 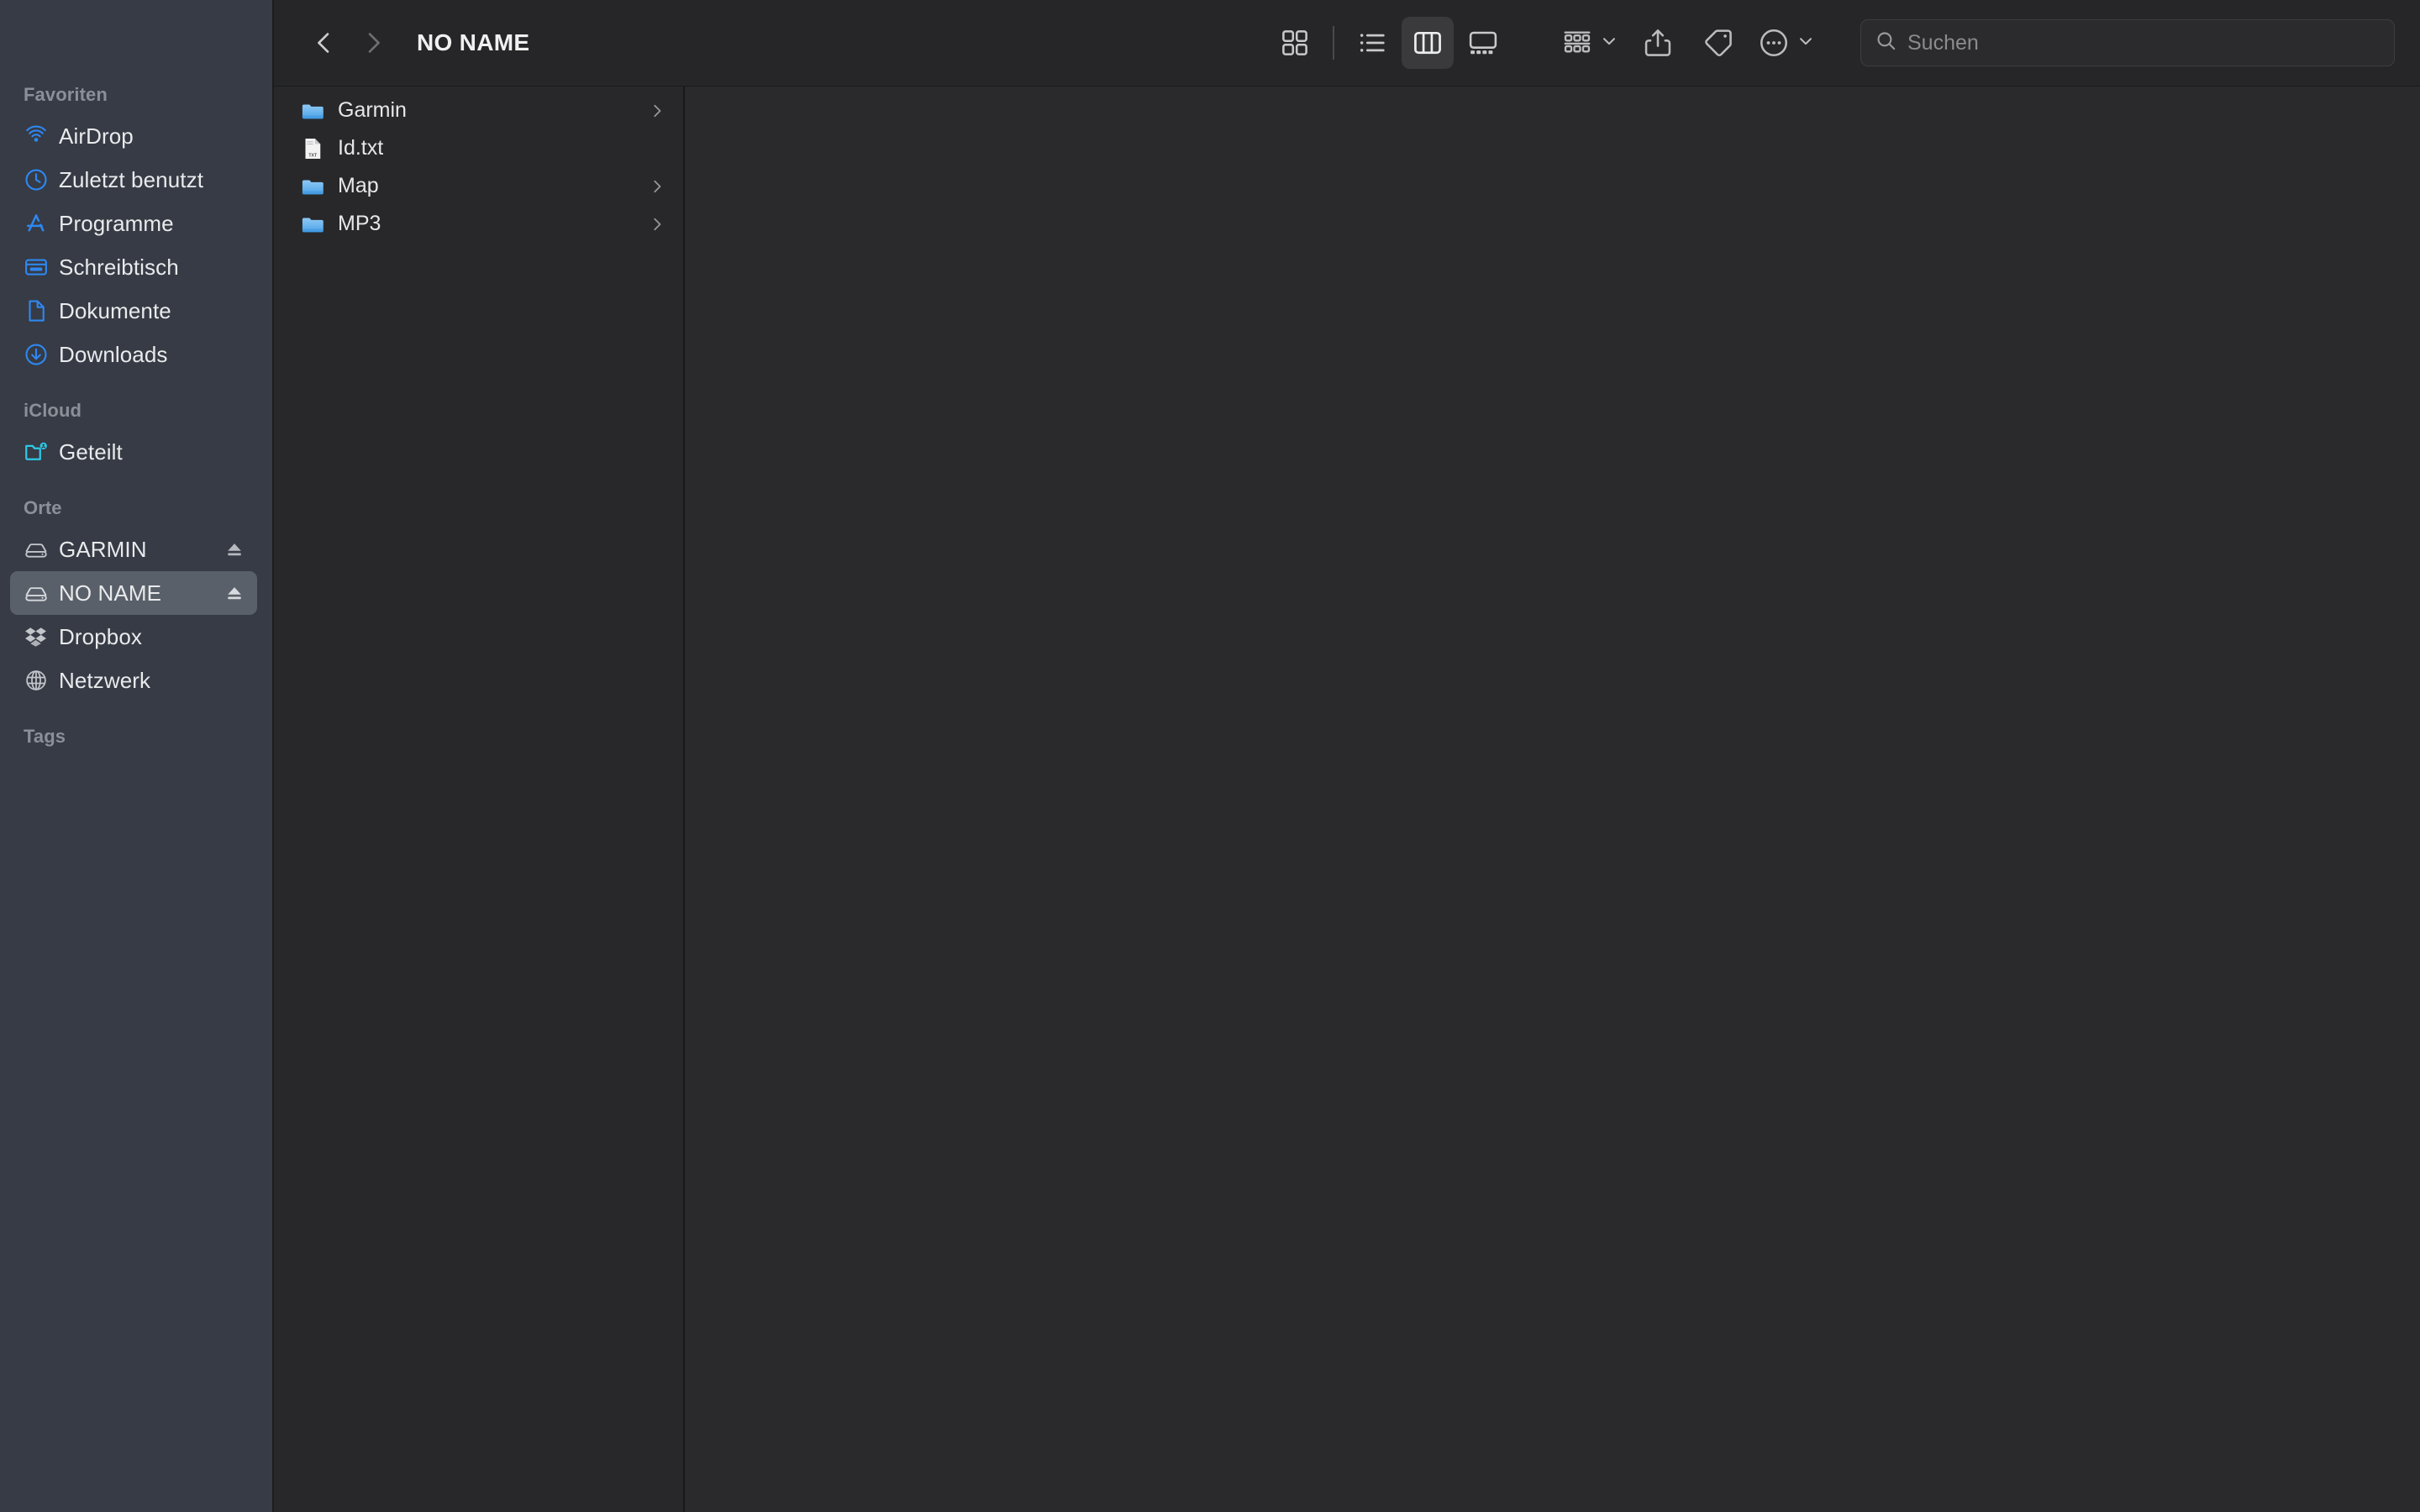 What do you see at coordinates (1718, 43) in the screenshot?
I see `tag-button` at bounding box center [1718, 43].